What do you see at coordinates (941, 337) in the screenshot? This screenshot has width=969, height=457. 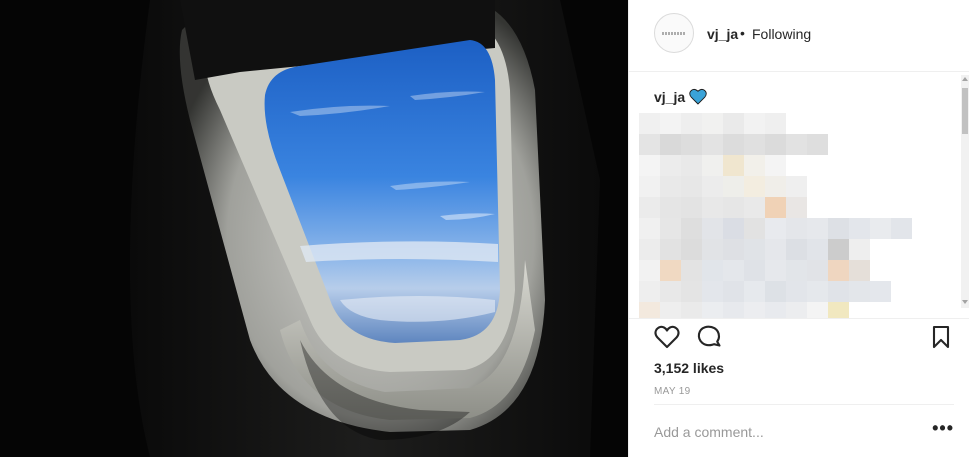 I see `bookmark-icon` at bounding box center [941, 337].